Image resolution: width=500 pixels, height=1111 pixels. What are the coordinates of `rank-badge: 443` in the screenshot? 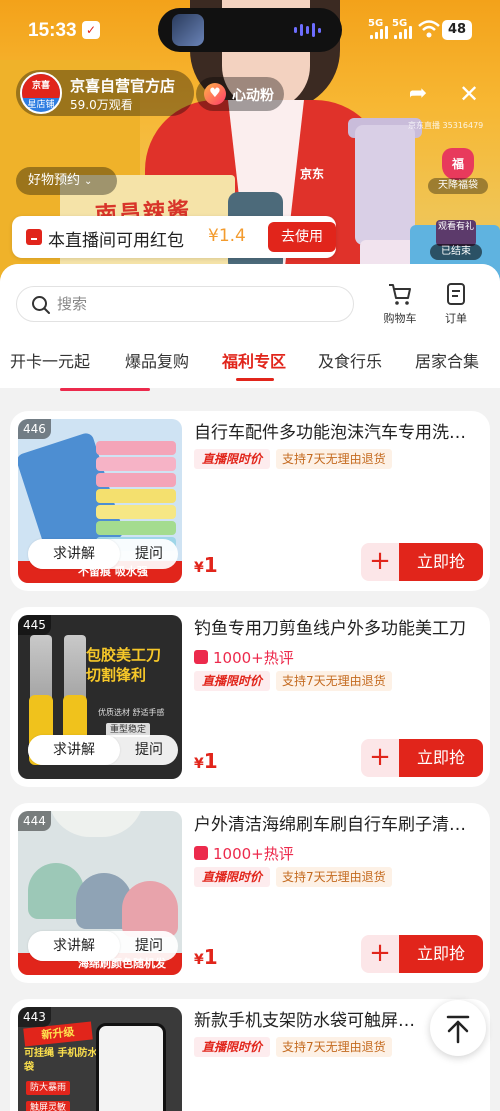 It's located at (34, 1017).